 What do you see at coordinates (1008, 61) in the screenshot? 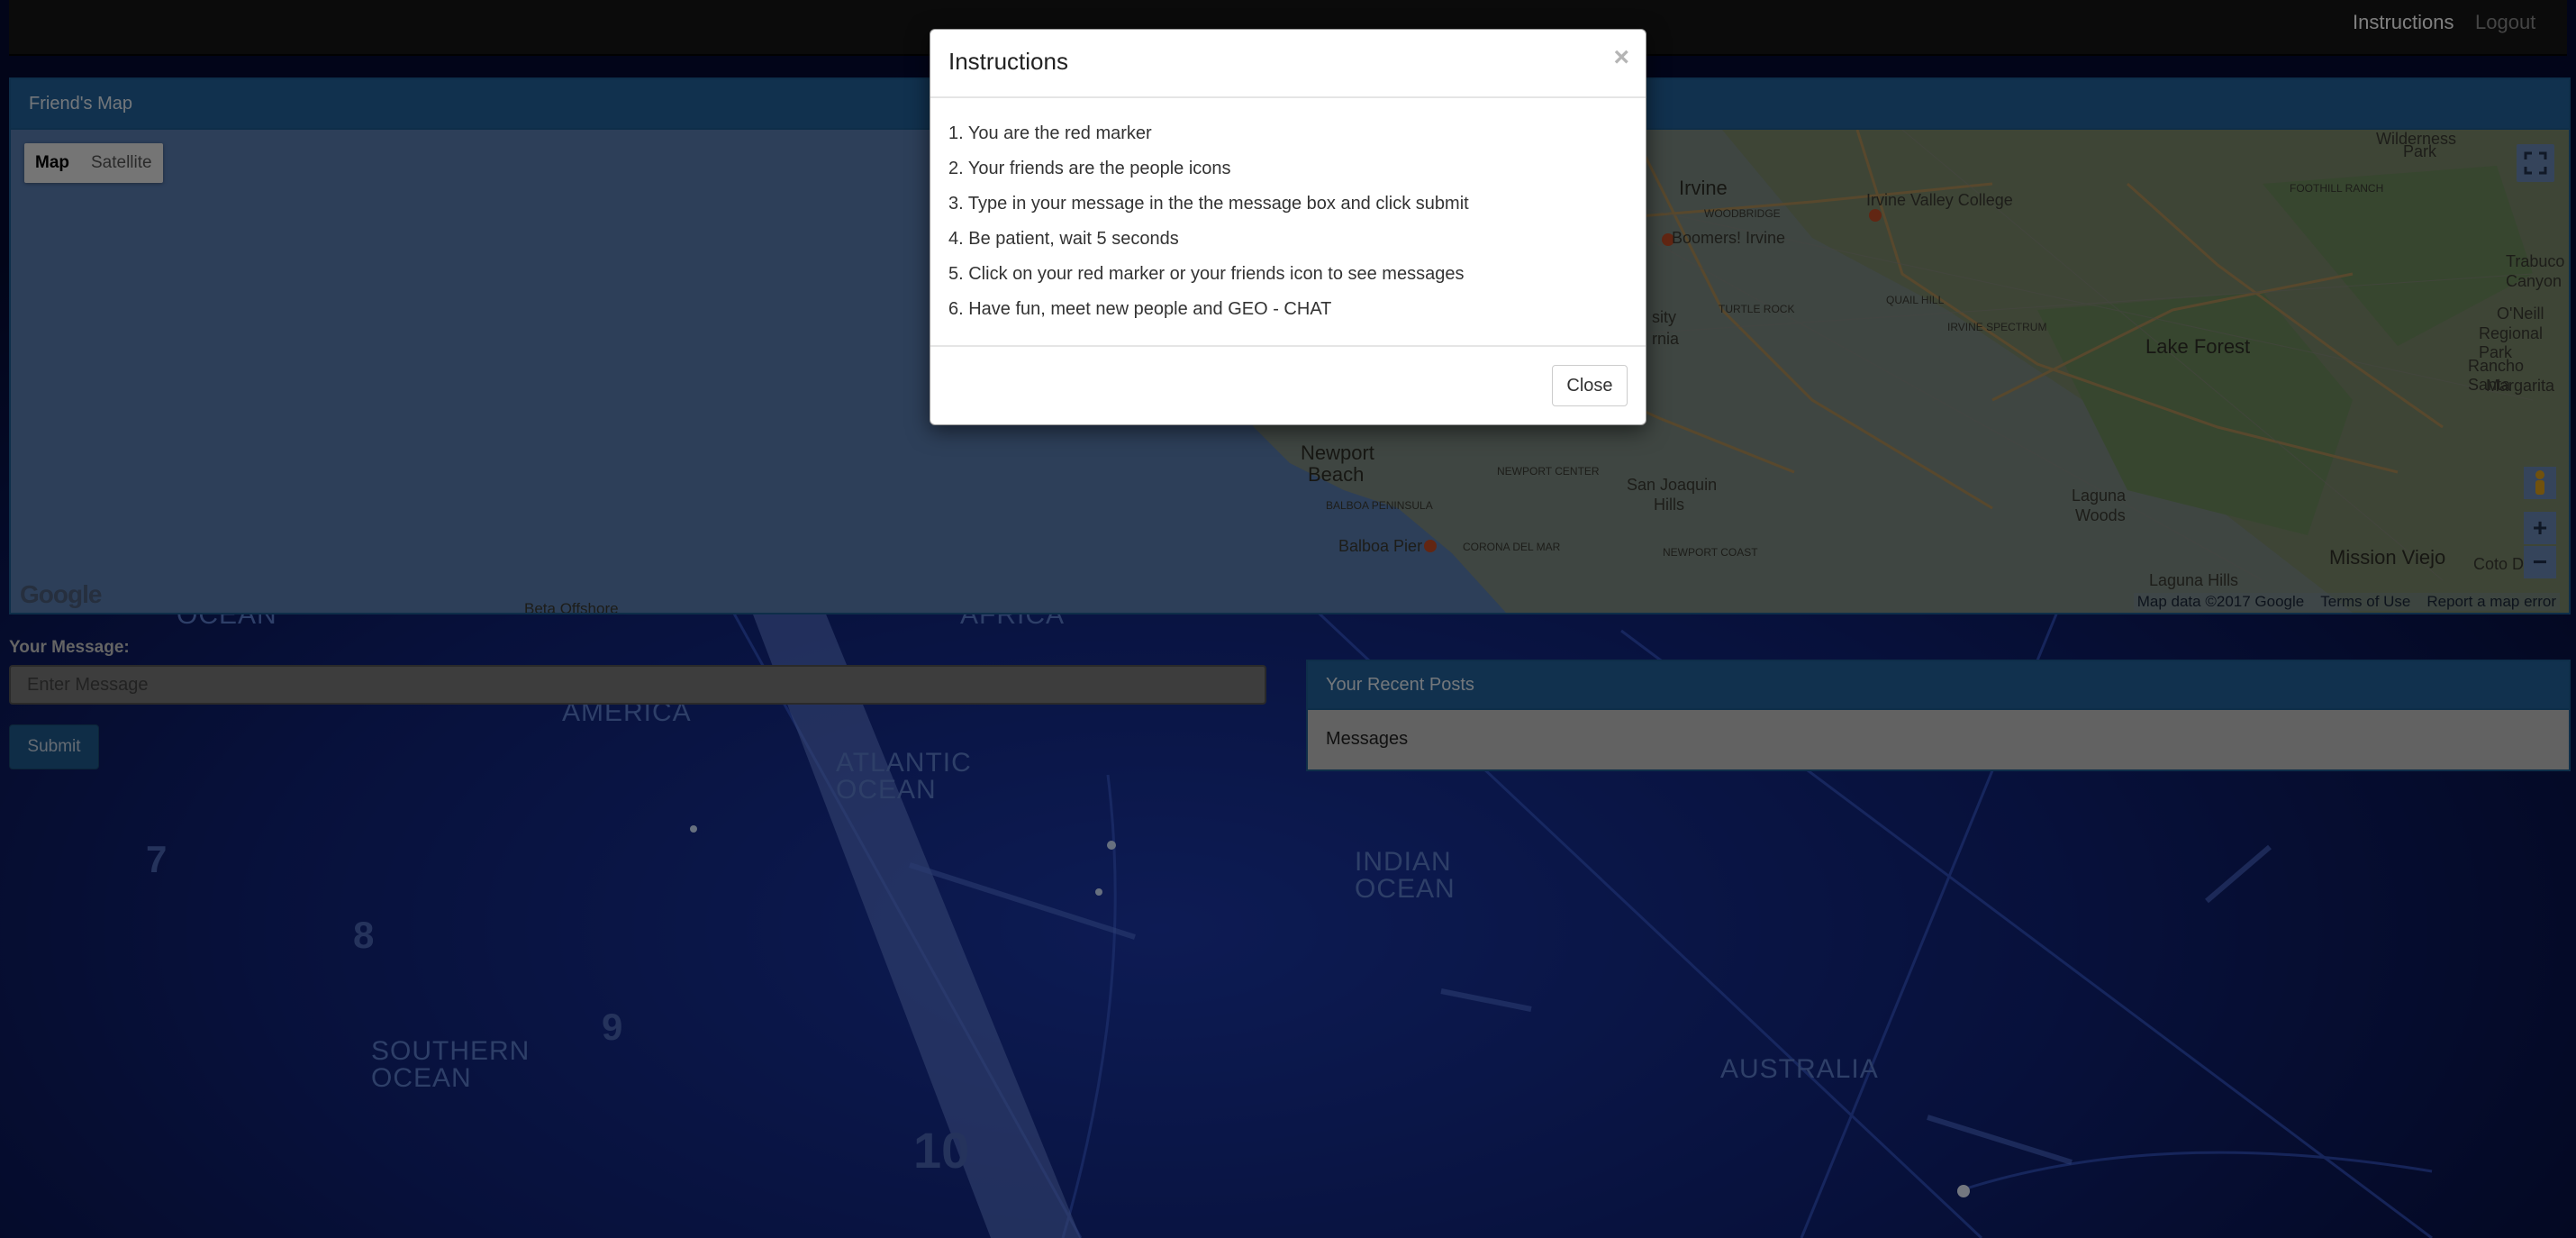
I see `modal-title: Instructions` at bounding box center [1008, 61].